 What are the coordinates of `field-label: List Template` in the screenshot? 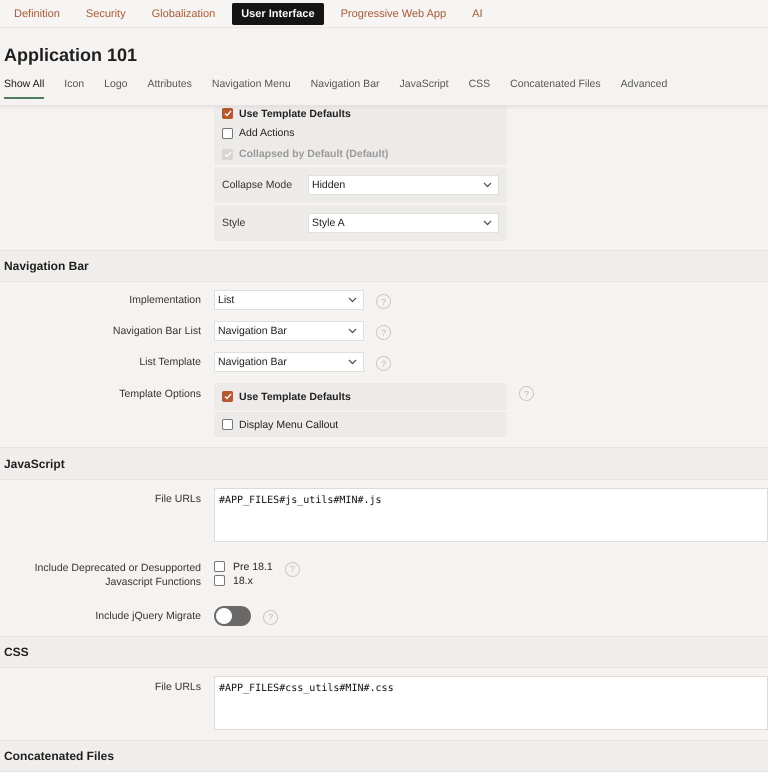 It's located at (169, 362).